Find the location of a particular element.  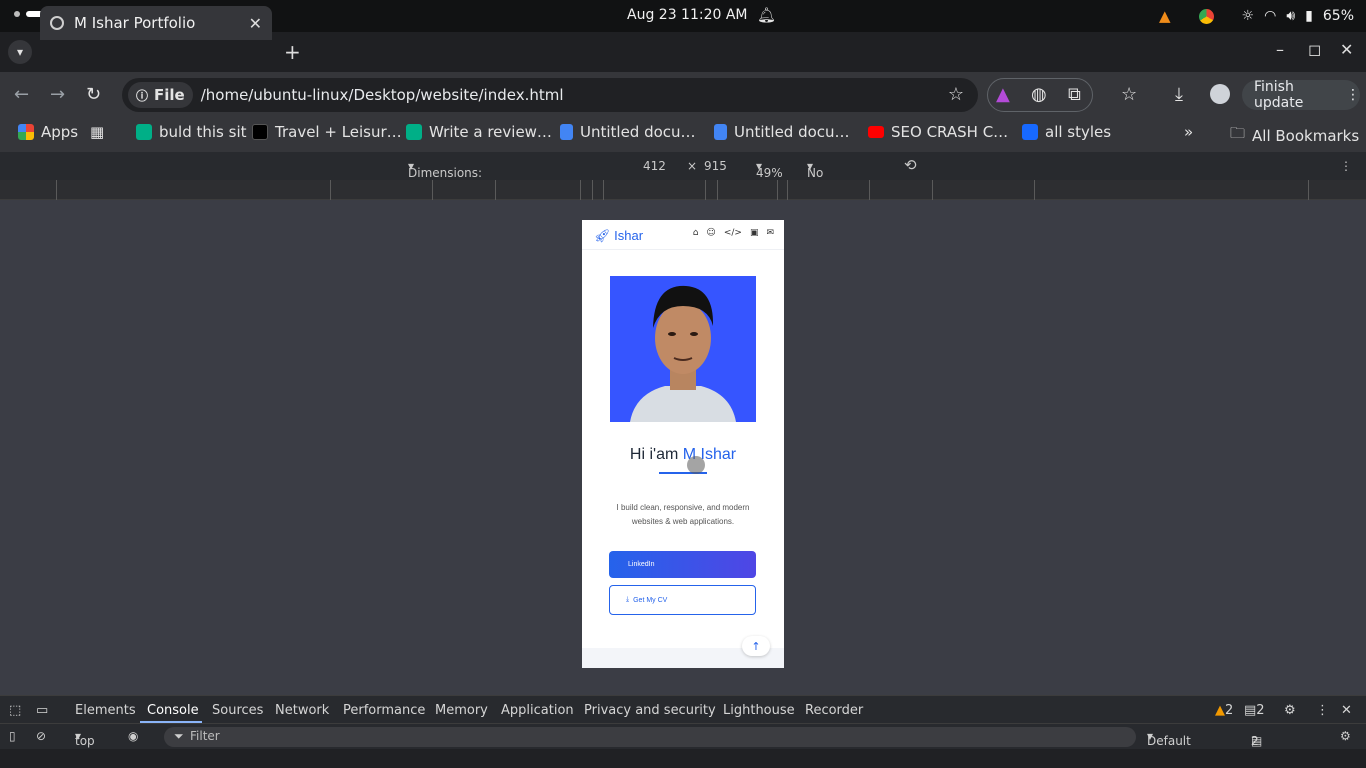

volume-icon: 🔊︎ is located at coordinates (1291, 16).